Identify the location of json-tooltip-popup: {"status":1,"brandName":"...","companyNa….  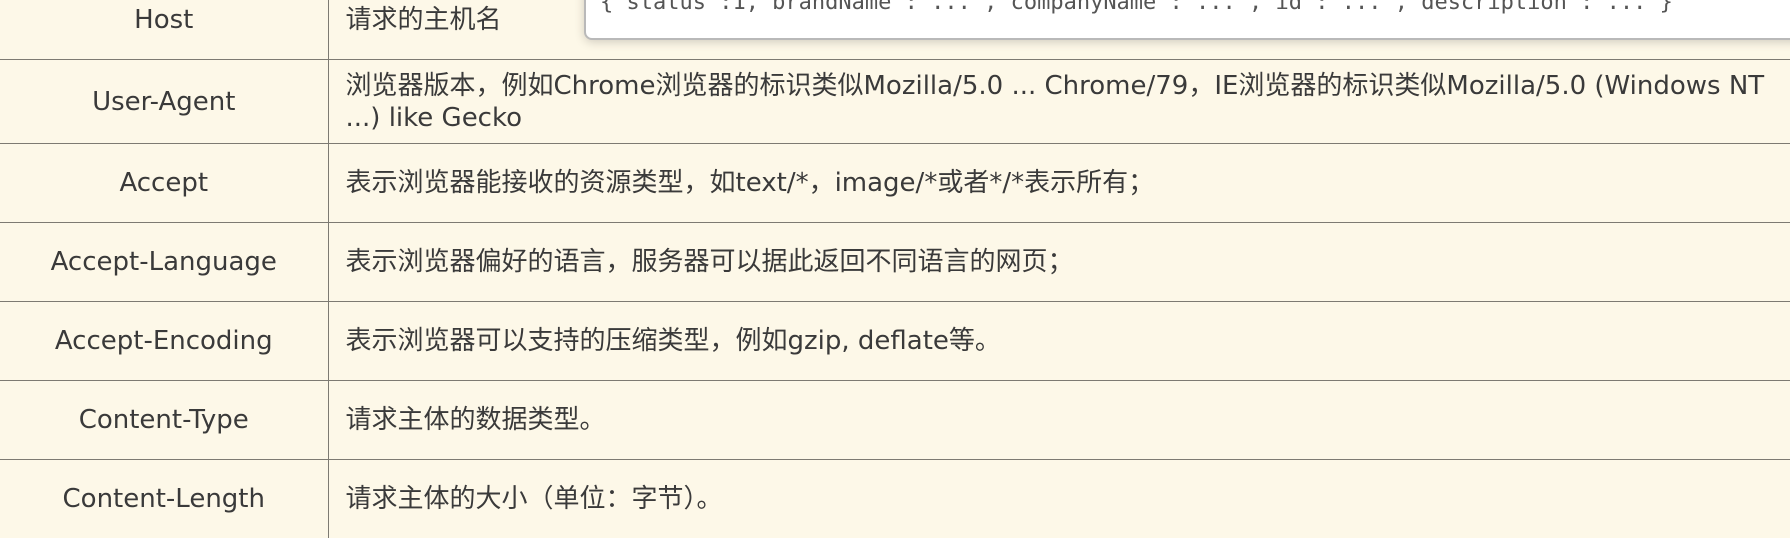
(1187, 20).